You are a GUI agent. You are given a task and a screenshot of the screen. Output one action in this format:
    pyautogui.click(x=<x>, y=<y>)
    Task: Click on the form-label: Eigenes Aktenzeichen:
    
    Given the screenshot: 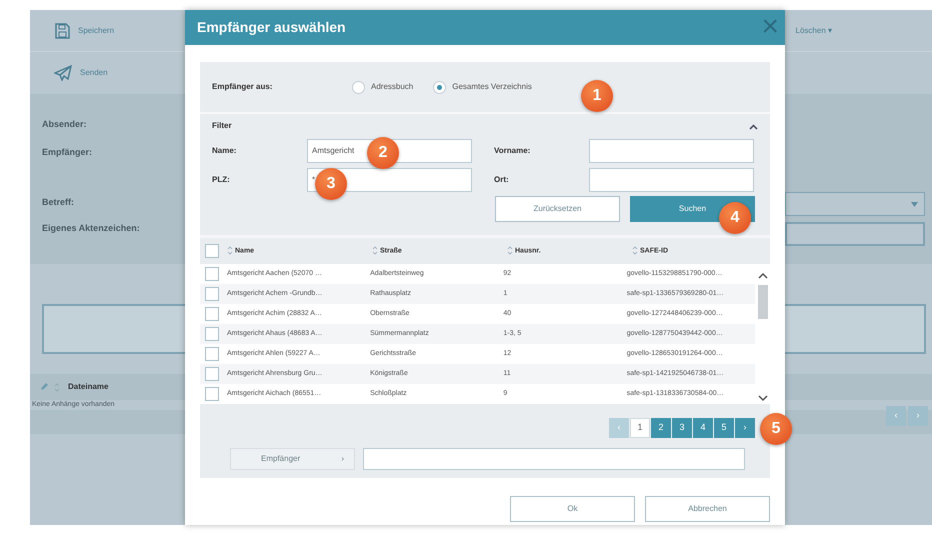 What is the action you would take?
    pyautogui.click(x=91, y=228)
    